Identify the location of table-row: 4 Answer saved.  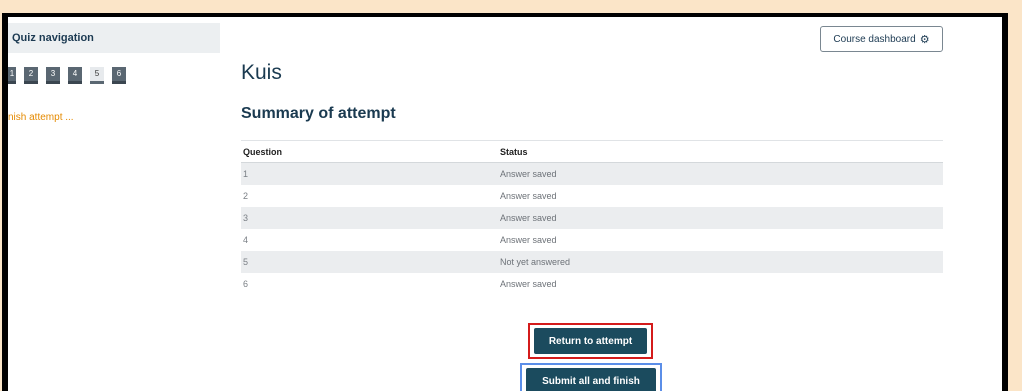
(592, 240).